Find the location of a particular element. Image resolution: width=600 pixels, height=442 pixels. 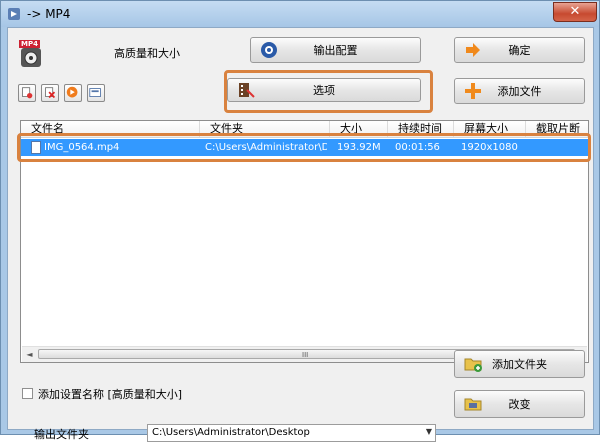

remove-icon is located at coordinates (27, 93).